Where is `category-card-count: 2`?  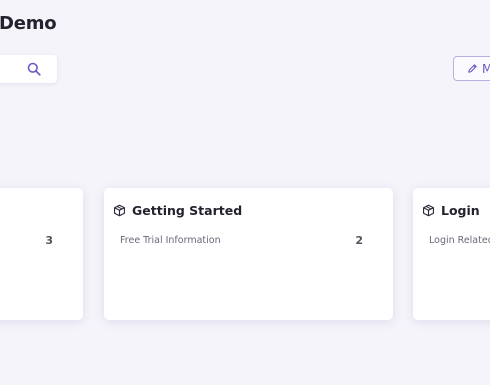 category-card-count: 2 is located at coordinates (359, 240).